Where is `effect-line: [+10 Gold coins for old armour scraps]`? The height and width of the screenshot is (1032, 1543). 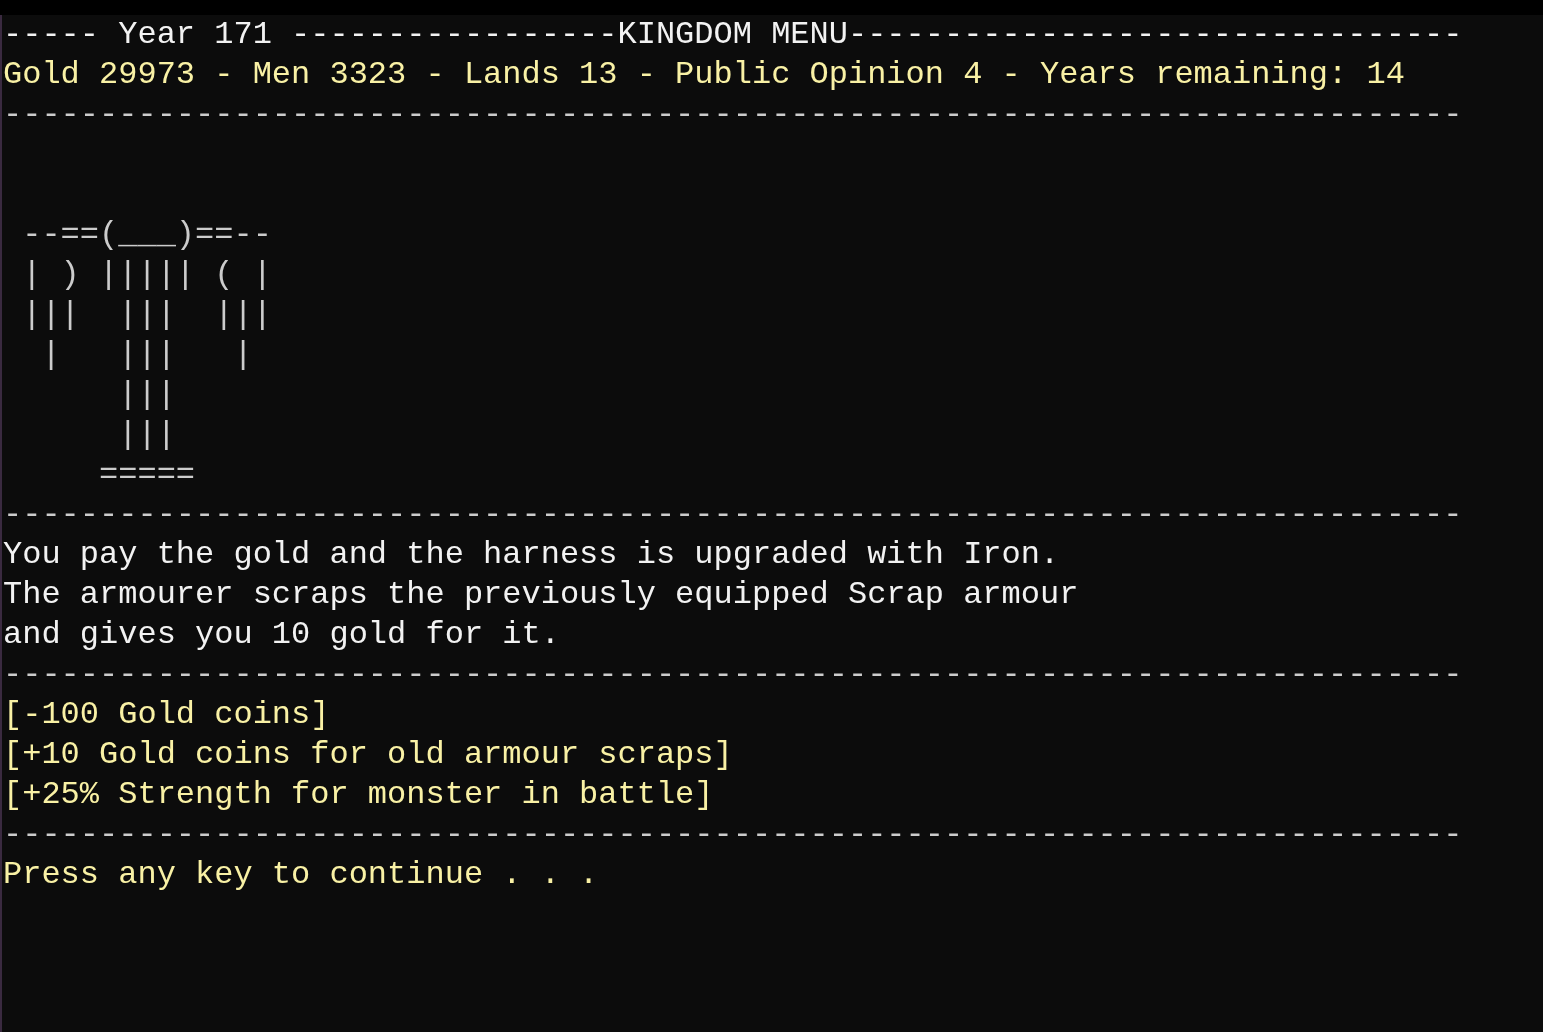 effect-line: [+10 Gold coins for old armour scraps] is located at coordinates (368, 755).